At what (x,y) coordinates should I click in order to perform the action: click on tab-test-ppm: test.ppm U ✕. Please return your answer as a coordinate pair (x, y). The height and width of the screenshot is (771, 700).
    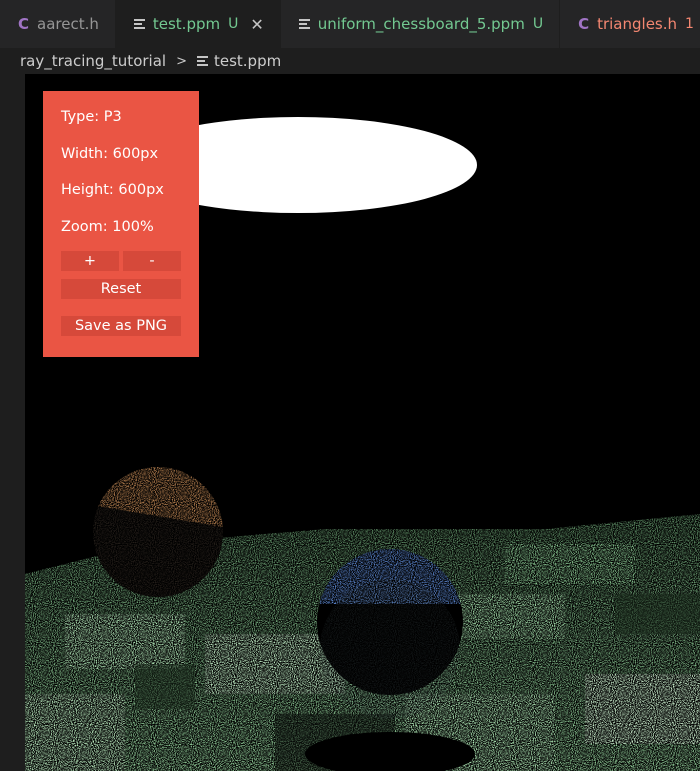
    Looking at the image, I should click on (198, 24).